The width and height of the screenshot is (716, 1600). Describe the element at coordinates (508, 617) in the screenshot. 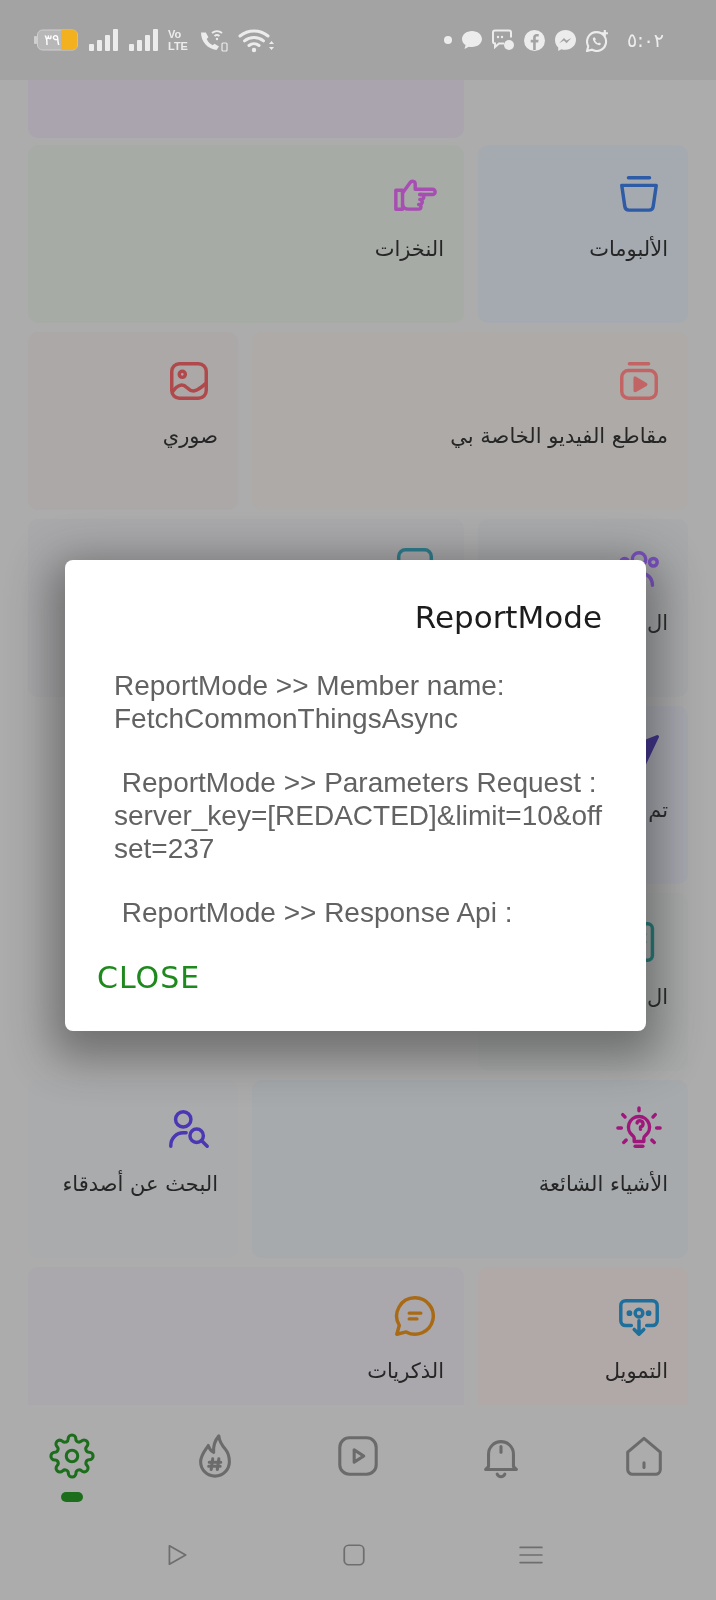

I see `dialog-title: ReportMode` at that location.